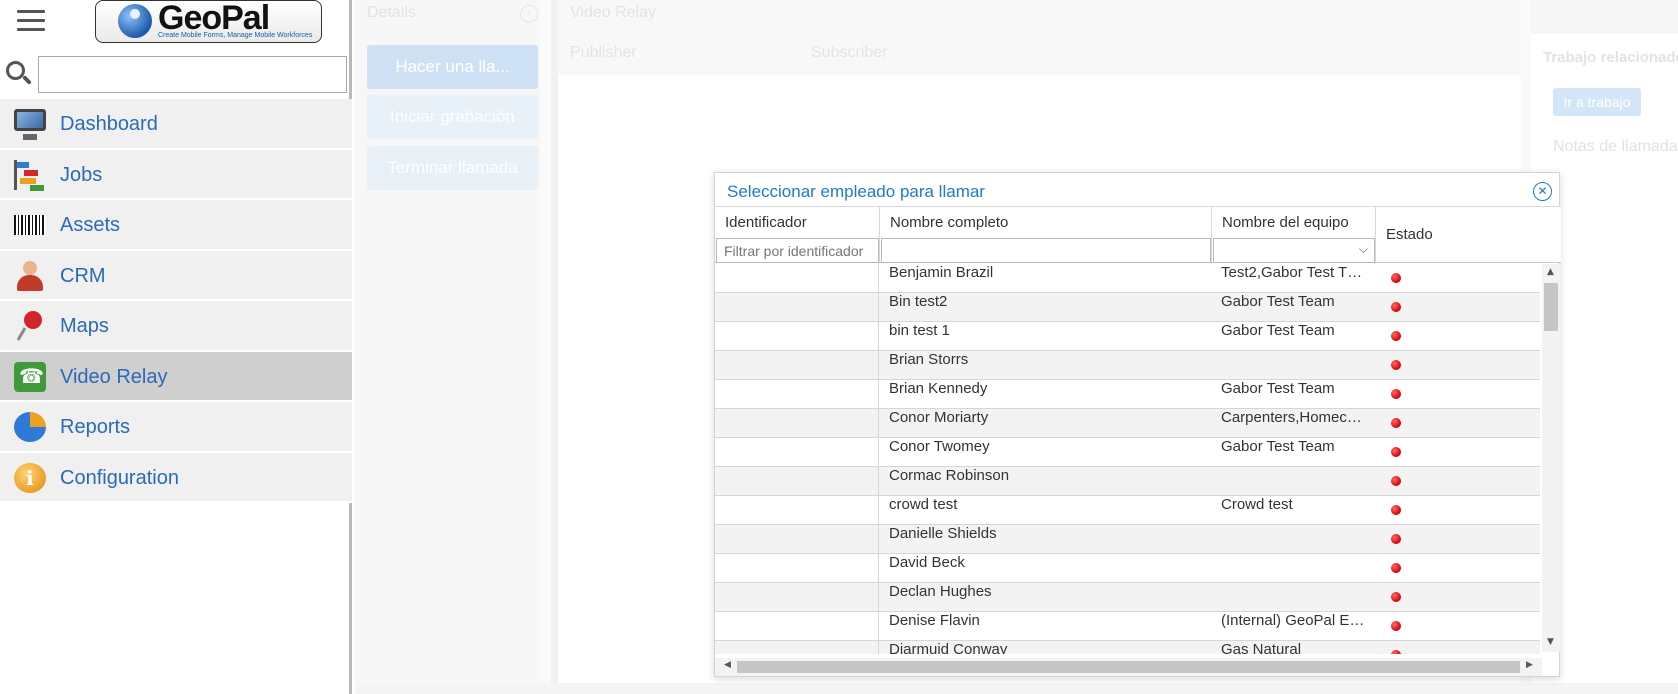 The height and width of the screenshot is (694, 1678). I want to click on map-pin-icon, so click(30, 326).